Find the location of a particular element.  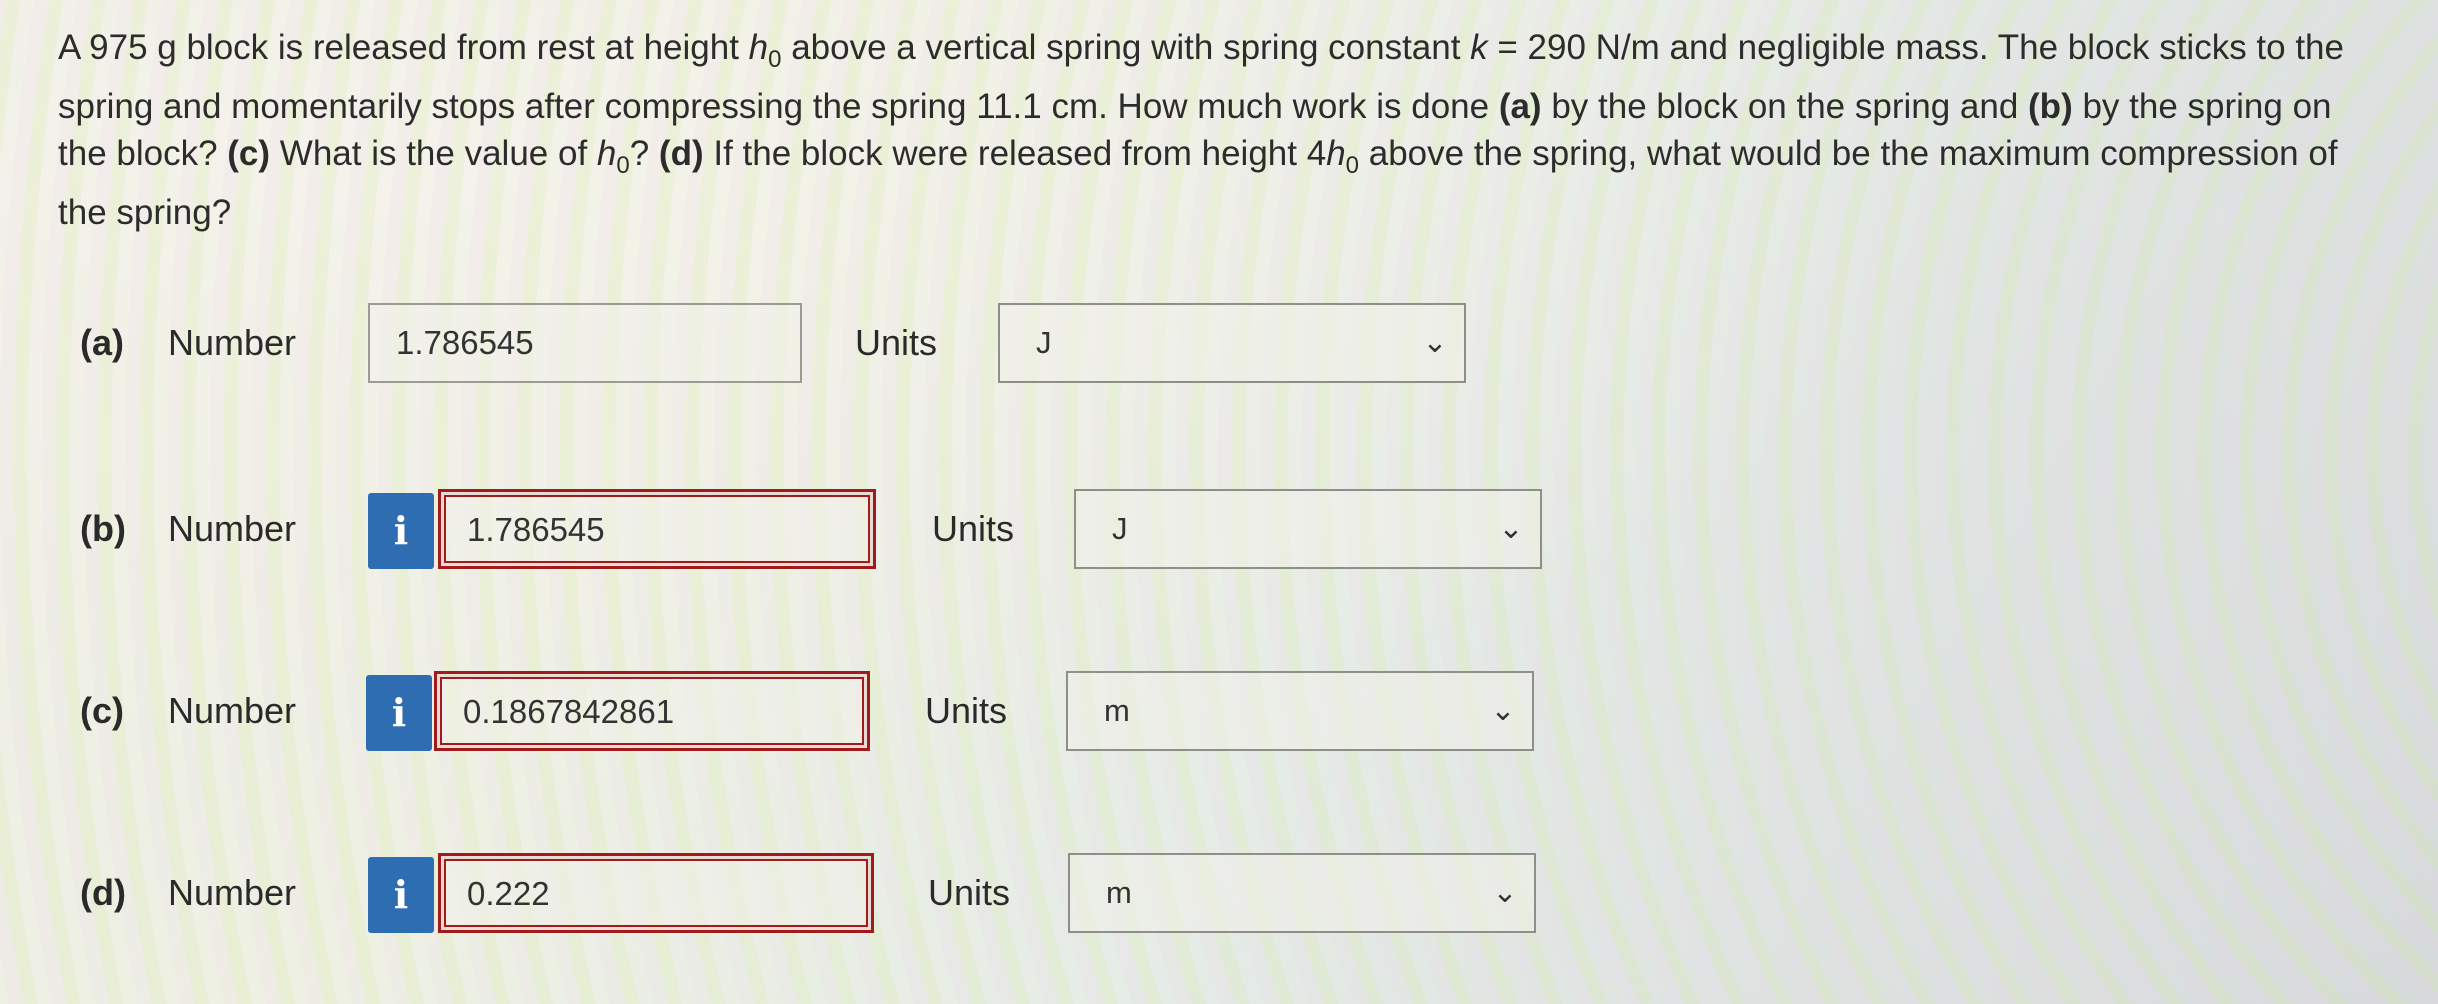

units-select-c: m ⌄ is located at coordinates (1300, 711).